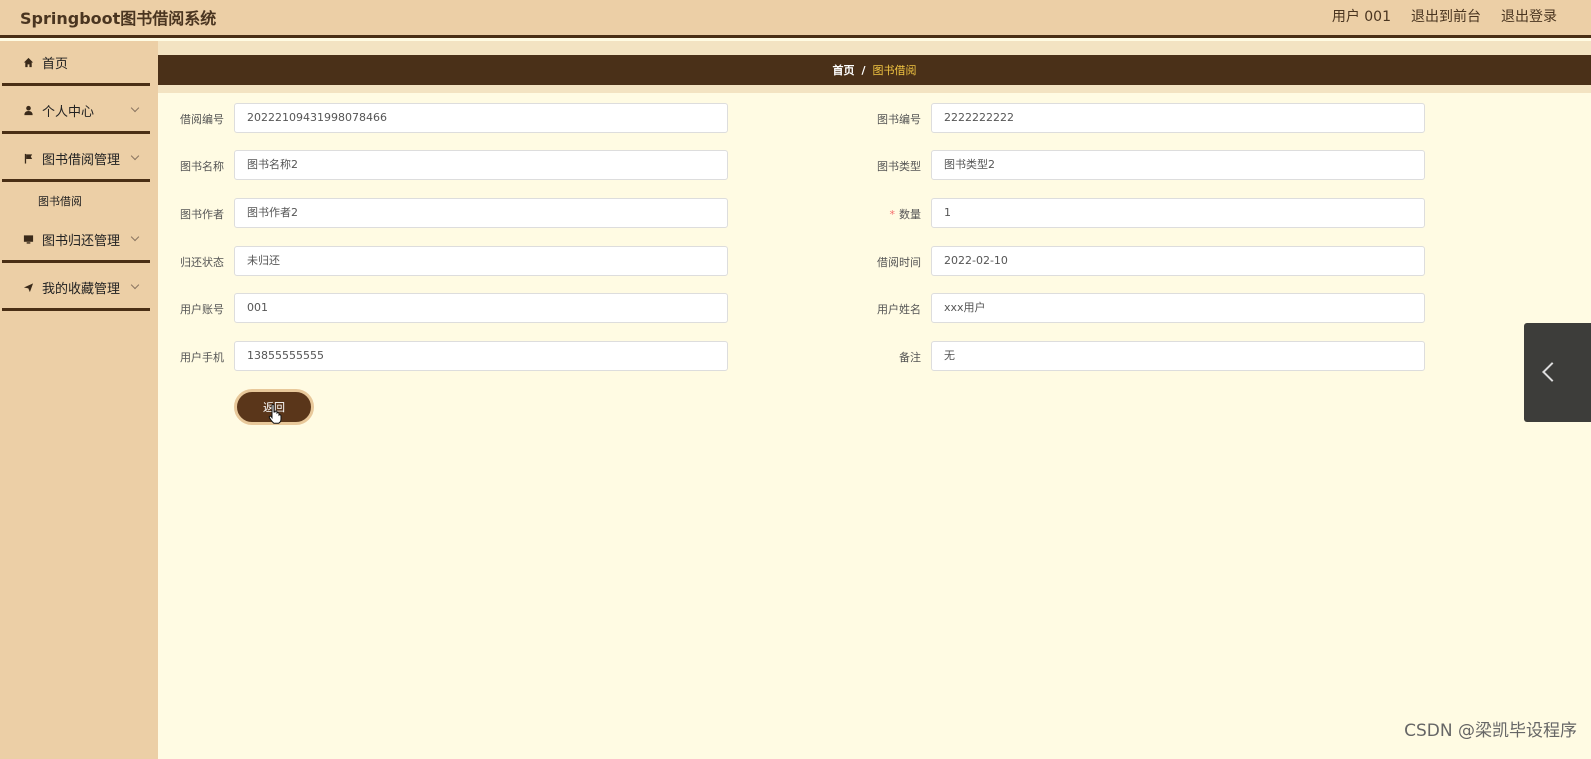  What do you see at coordinates (1361, 17) in the screenshot?
I see `current-user-label: 用户 001` at bounding box center [1361, 17].